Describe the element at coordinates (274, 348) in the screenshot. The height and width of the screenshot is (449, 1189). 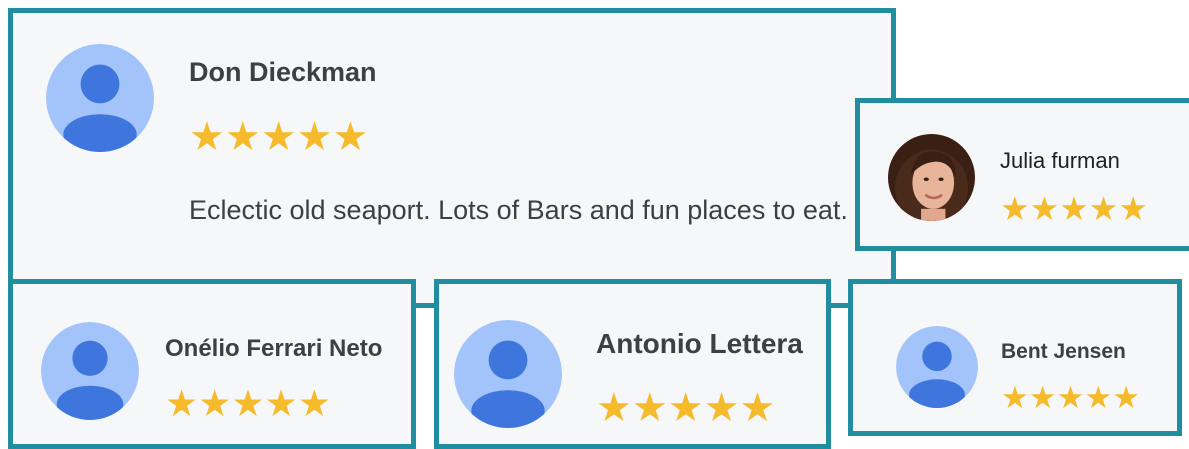
I see `reviewer-name: Onélio Ferrari Neto` at that location.